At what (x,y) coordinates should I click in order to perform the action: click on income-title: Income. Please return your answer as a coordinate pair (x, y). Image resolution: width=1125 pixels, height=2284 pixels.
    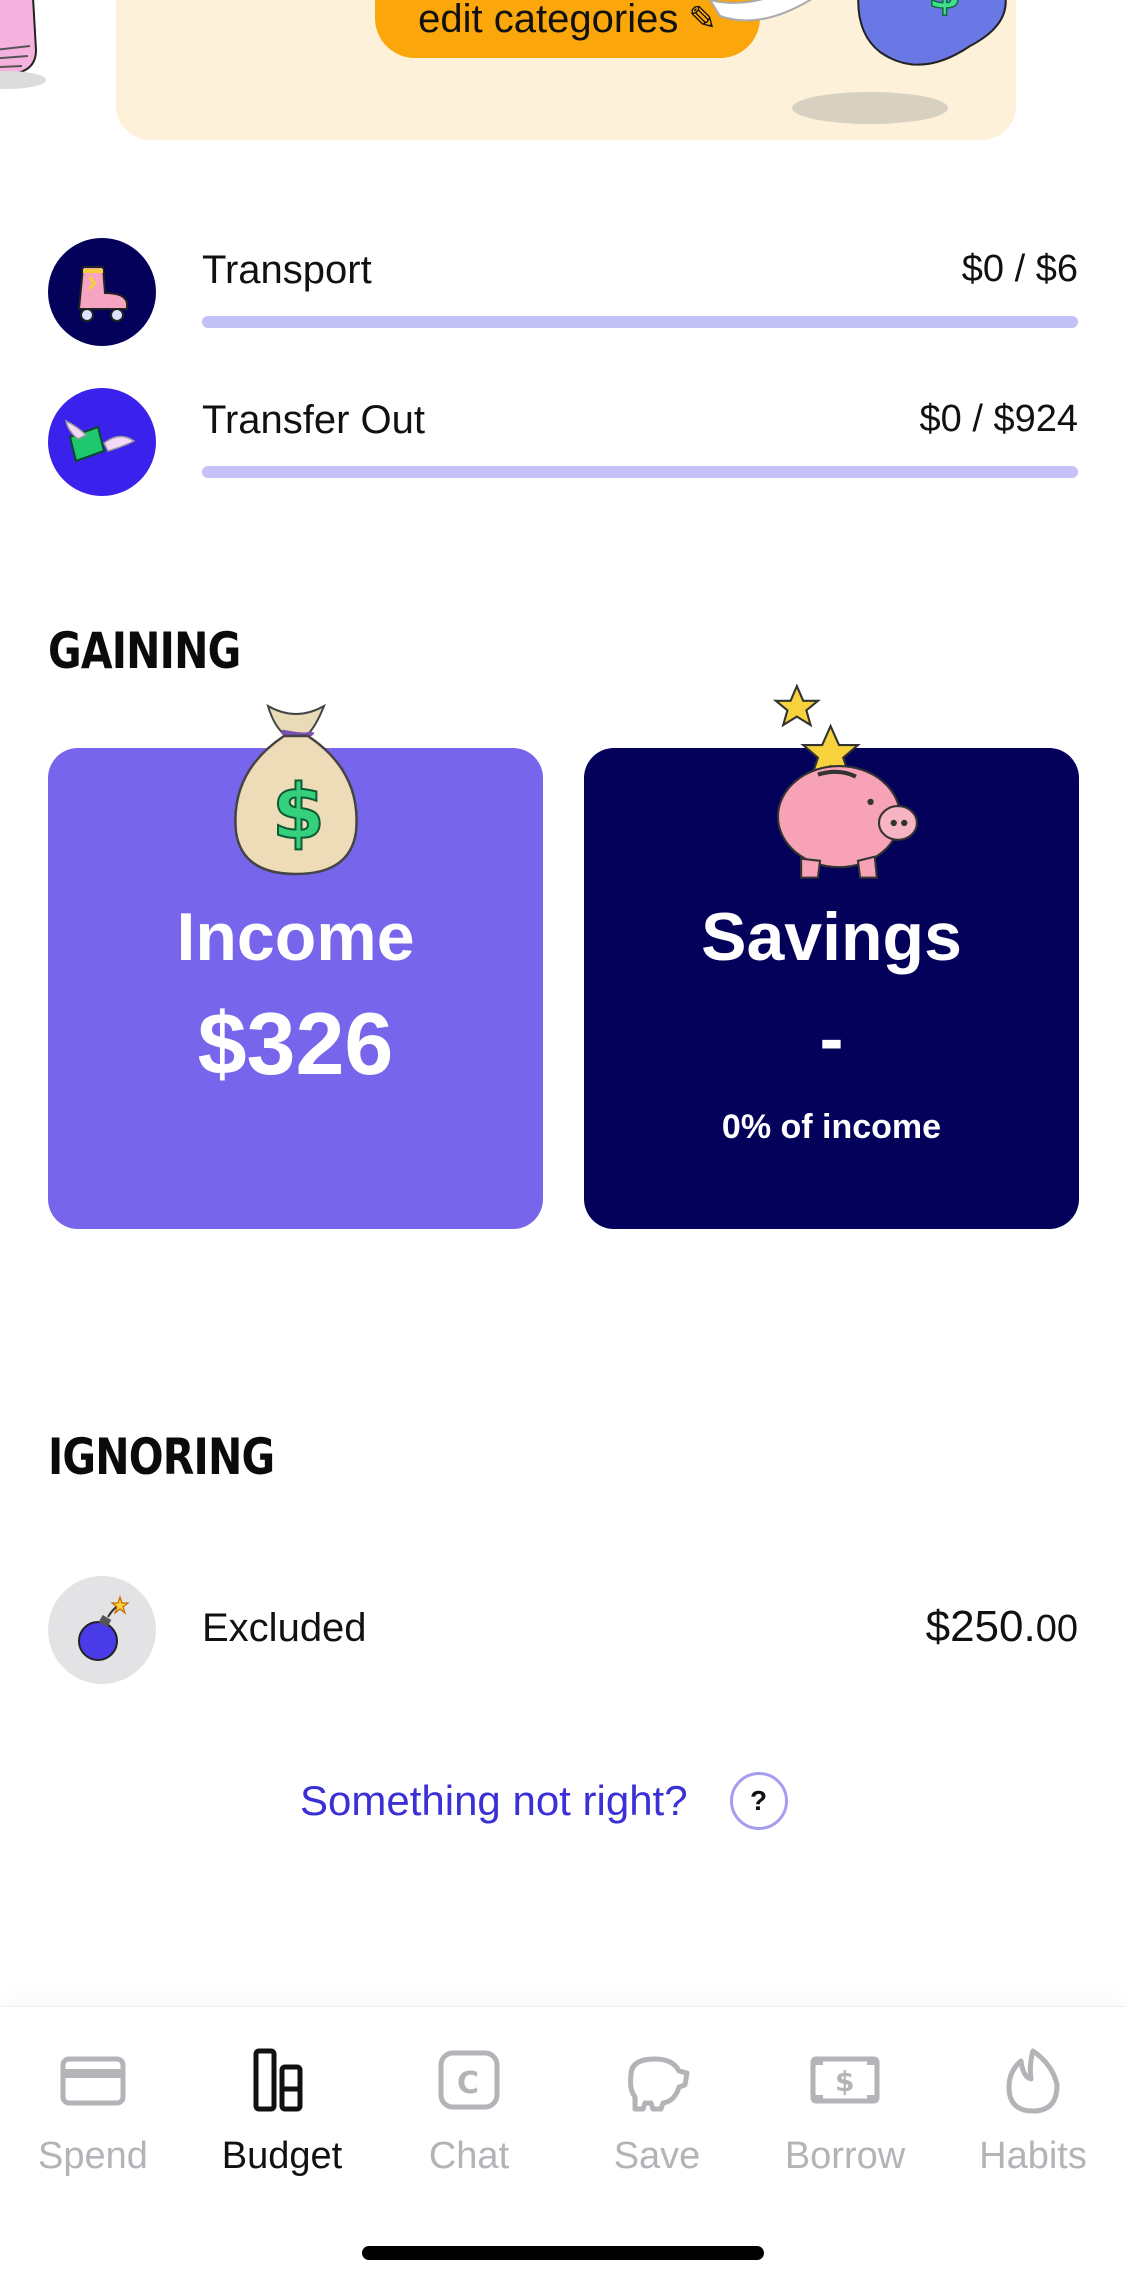
    Looking at the image, I should click on (295, 937).